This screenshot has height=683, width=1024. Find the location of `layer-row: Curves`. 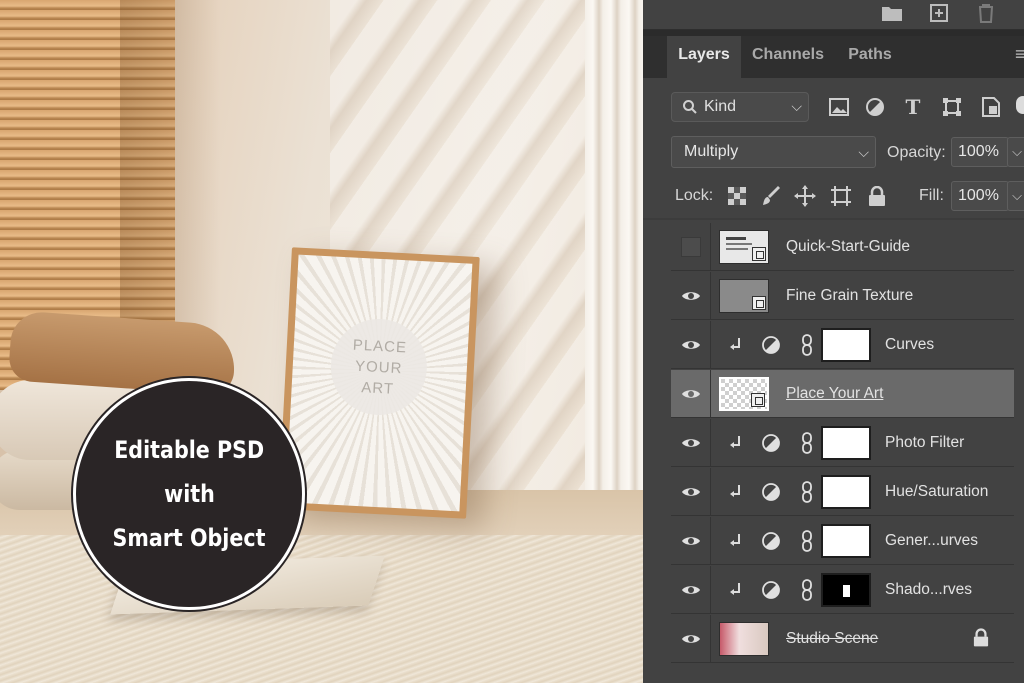

layer-row: Curves is located at coordinates (842, 345).